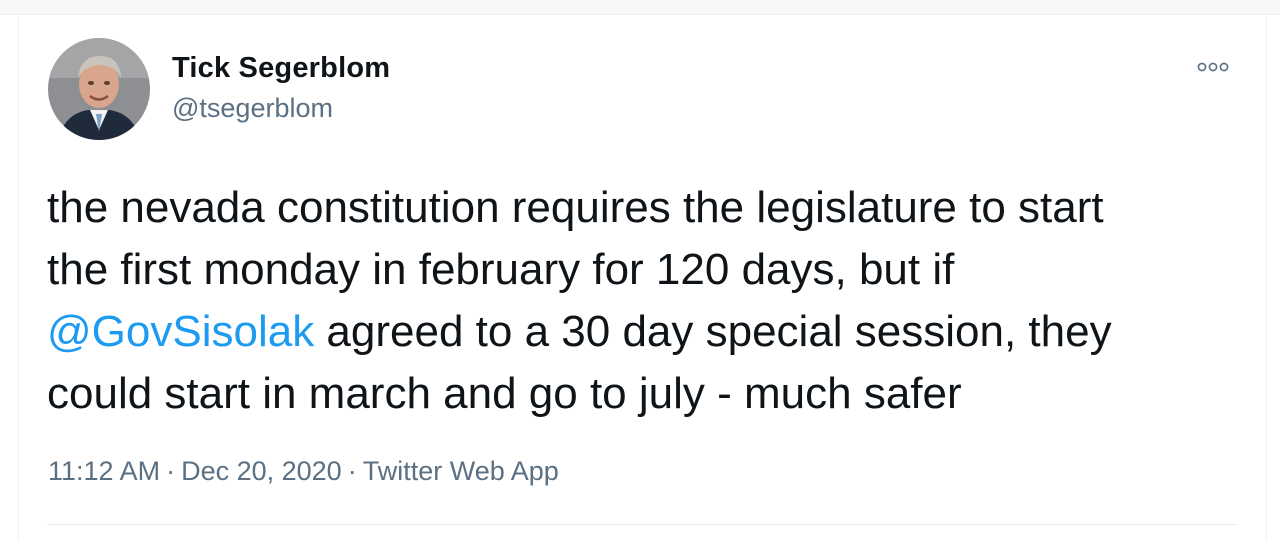  I want to click on tweet-time: 11:12 AM, so click(104, 471).